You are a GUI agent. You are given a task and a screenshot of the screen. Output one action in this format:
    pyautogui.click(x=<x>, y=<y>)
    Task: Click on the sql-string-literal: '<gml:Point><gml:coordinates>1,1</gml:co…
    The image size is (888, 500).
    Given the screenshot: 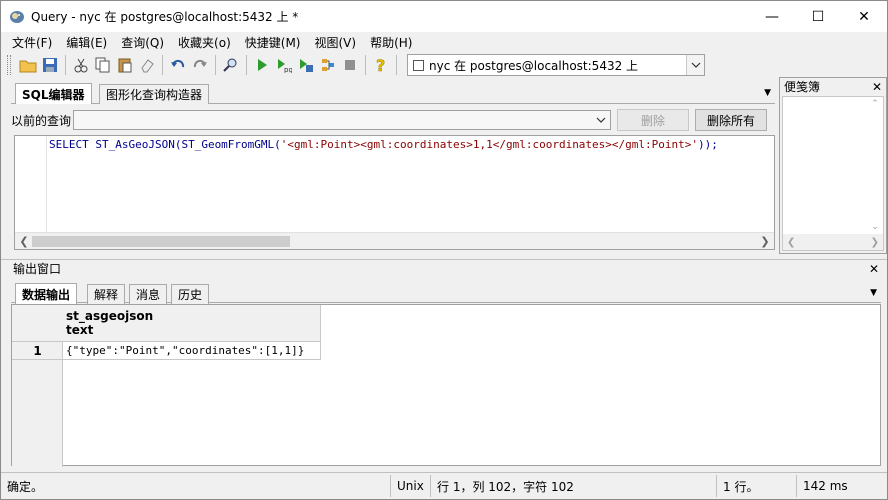 What is the action you would take?
    pyautogui.click(x=489, y=144)
    